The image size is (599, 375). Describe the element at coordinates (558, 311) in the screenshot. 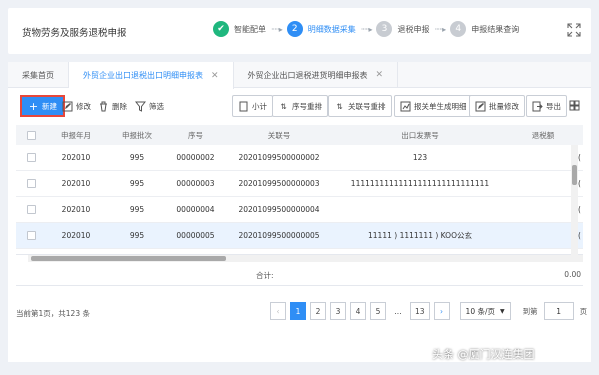

I see `goto-page-input` at that location.